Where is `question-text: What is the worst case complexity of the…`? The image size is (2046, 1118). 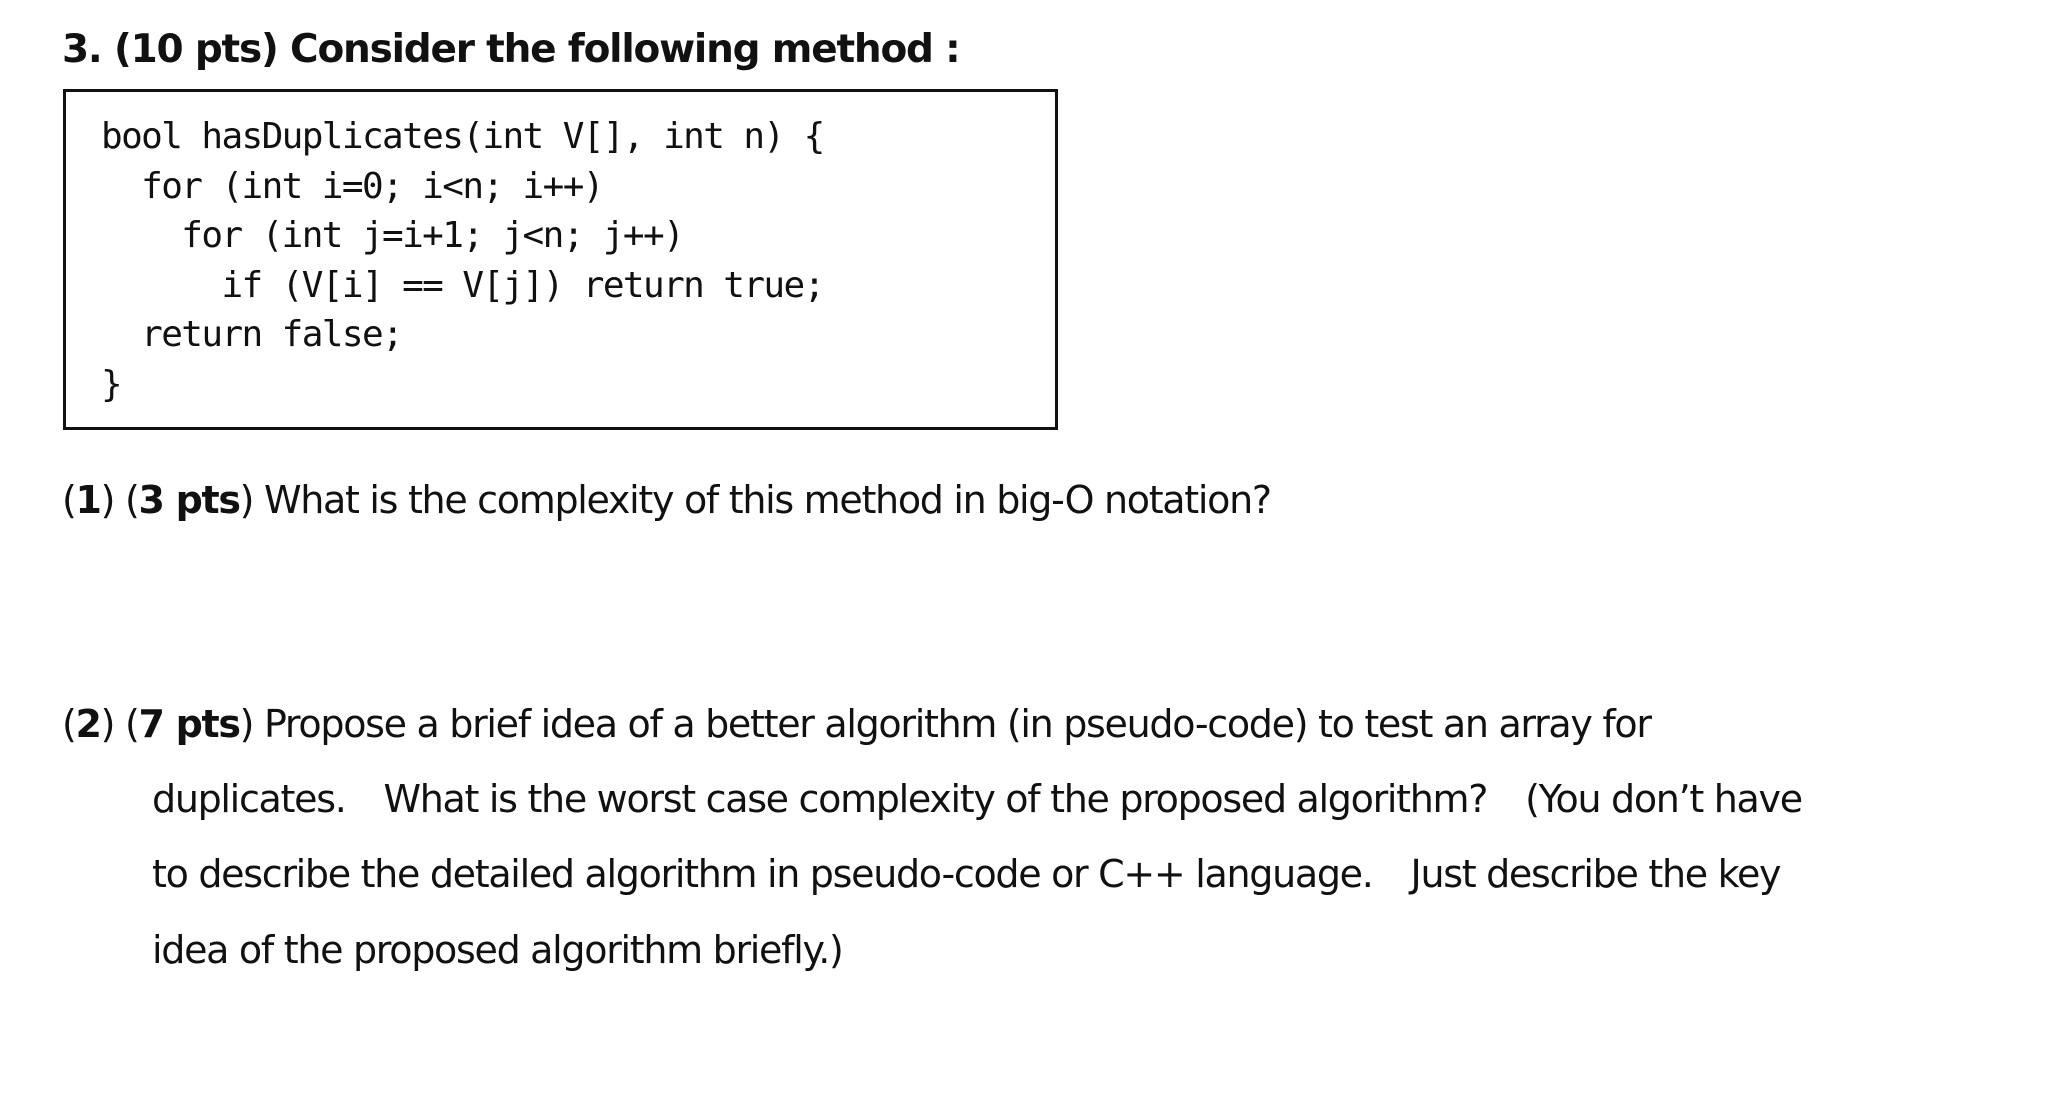 question-text: What is the worst case complexity of the… is located at coordinates (935, 799).